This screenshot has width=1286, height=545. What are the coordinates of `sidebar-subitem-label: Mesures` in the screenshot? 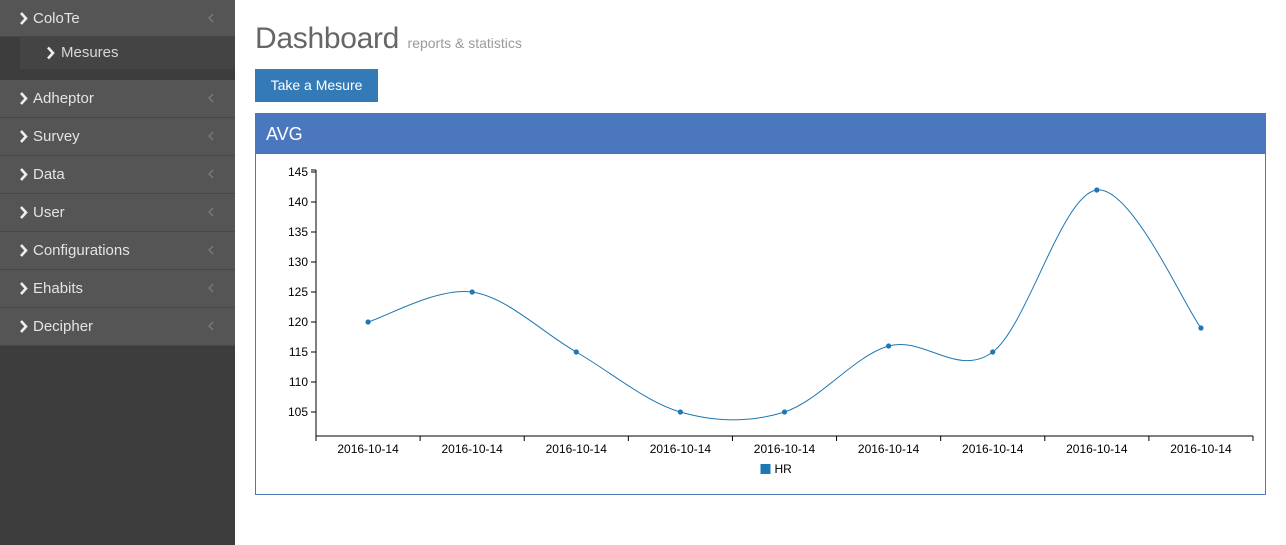 It's located at (90, 52).